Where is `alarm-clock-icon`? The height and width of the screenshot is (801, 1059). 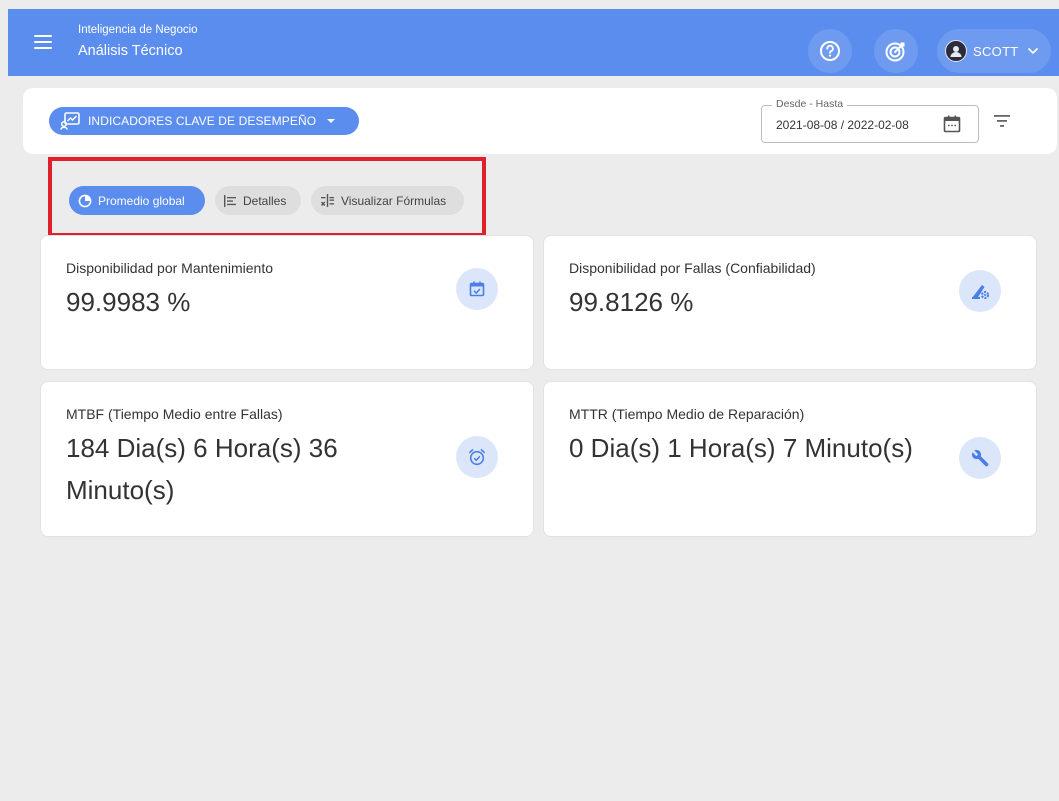 alarm-clock-icon is located at coordinates (477, 457).